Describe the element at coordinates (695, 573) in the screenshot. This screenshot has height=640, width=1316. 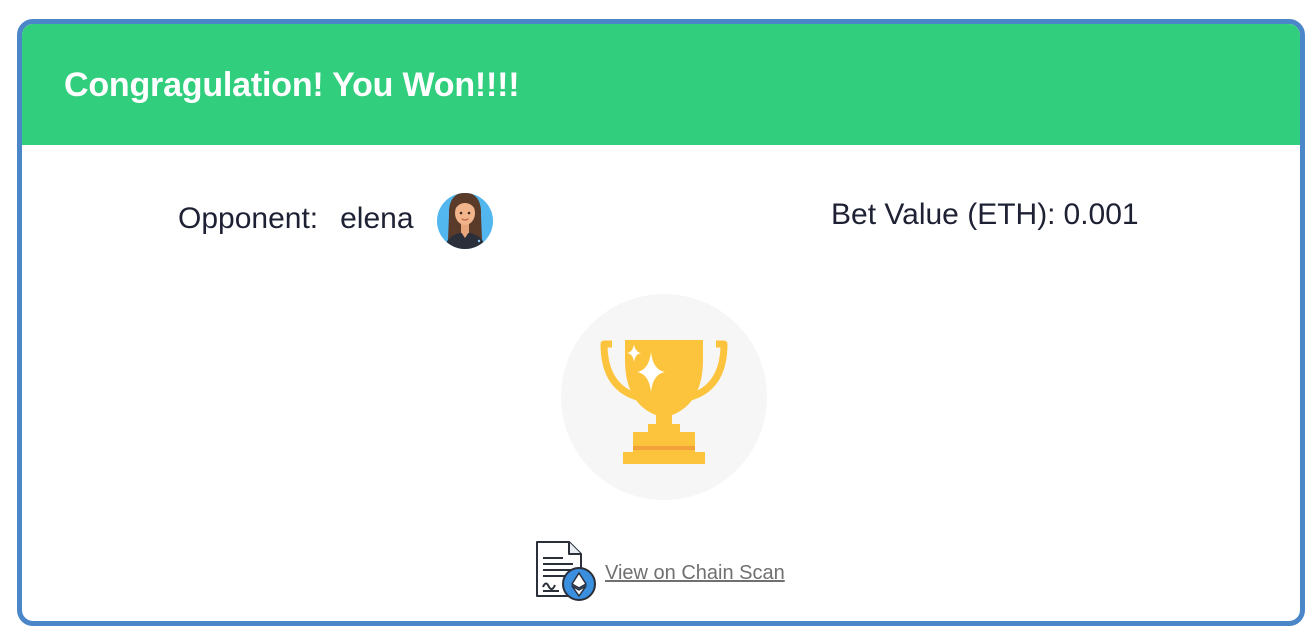
I see `chain-scan-link-text: View on Chain Scan` at that location.